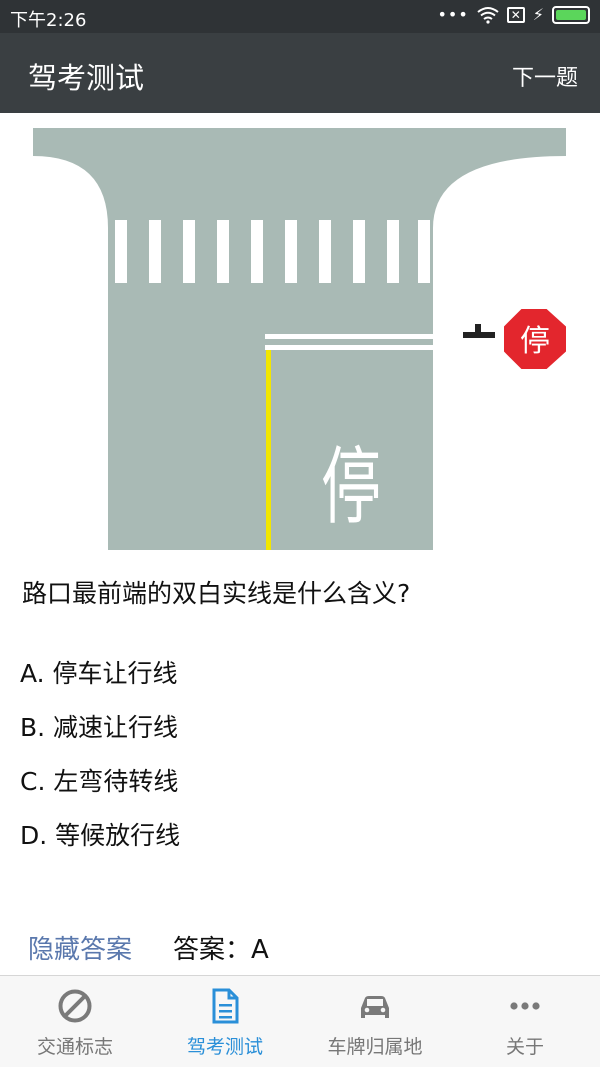 Image resolution: width=600 pixels, height=1067 pixels. I want to click on no-sim-icon: ✕, so click(515, 14).